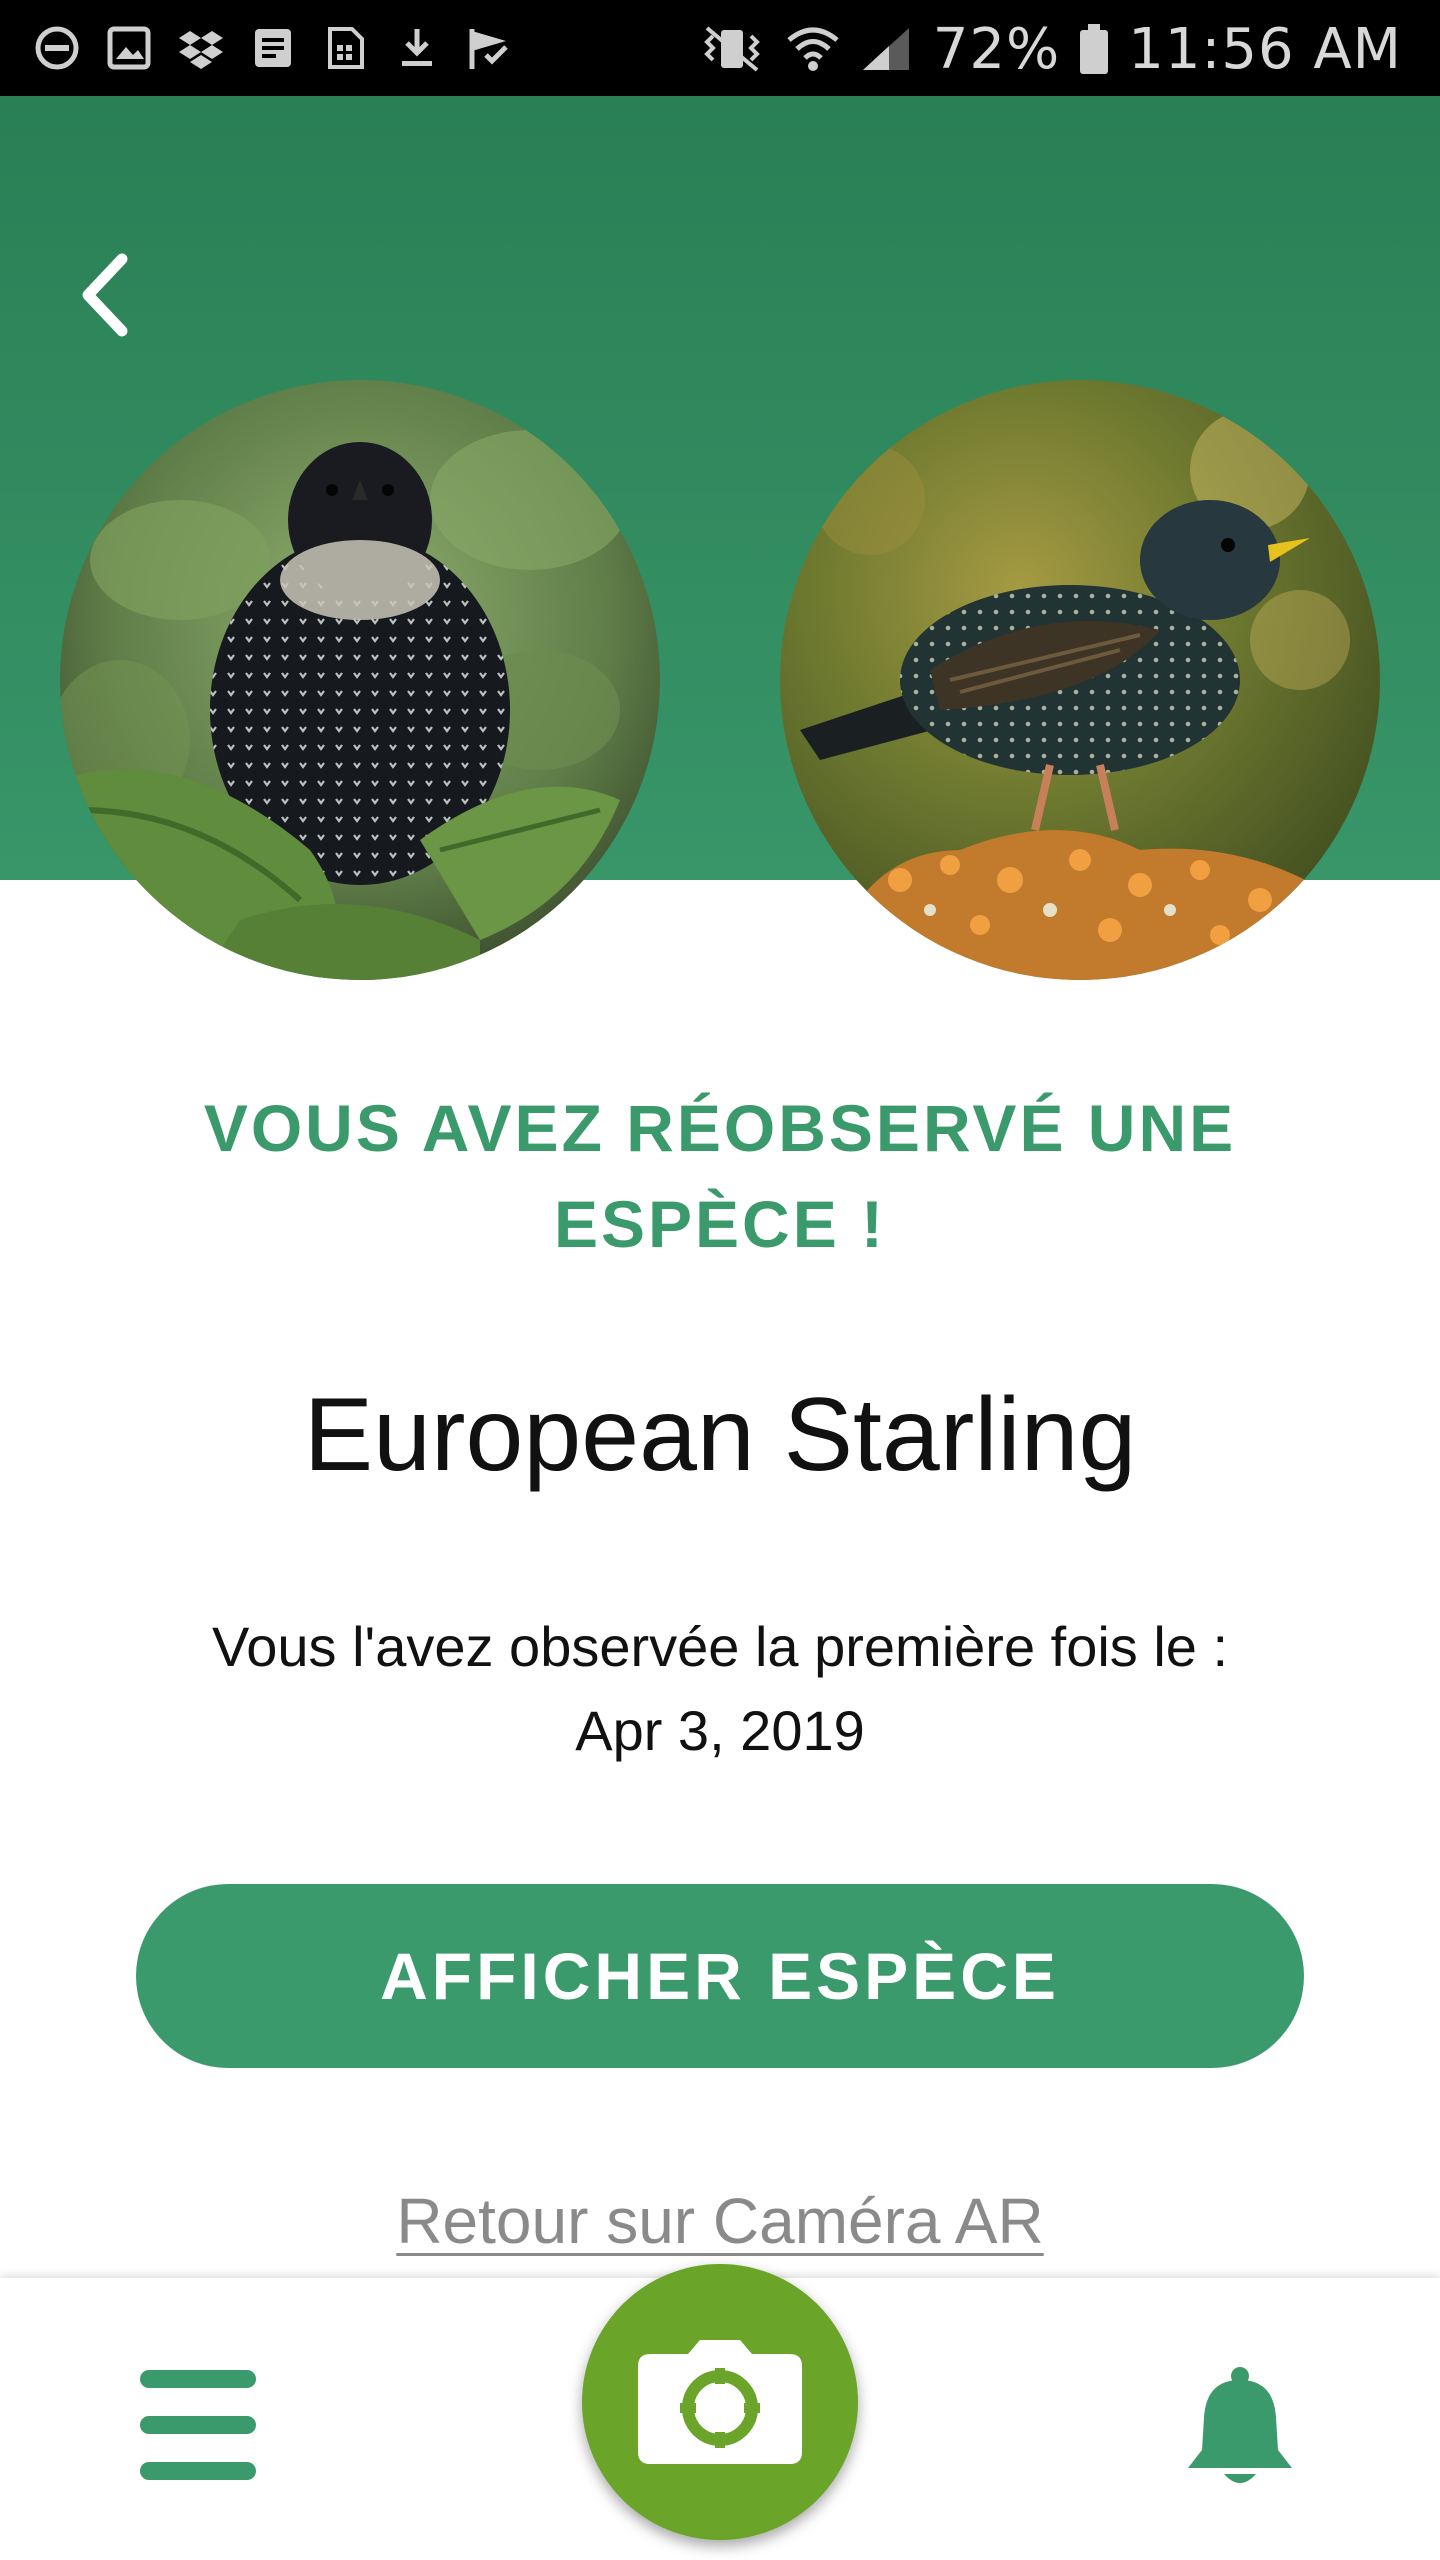 This screenshot has width=1440, height=2560. Describe the element at coordinates (720, 1976) in the screenshot. I see `show-species-button: AFFICHER ESPÈCE` at that location.